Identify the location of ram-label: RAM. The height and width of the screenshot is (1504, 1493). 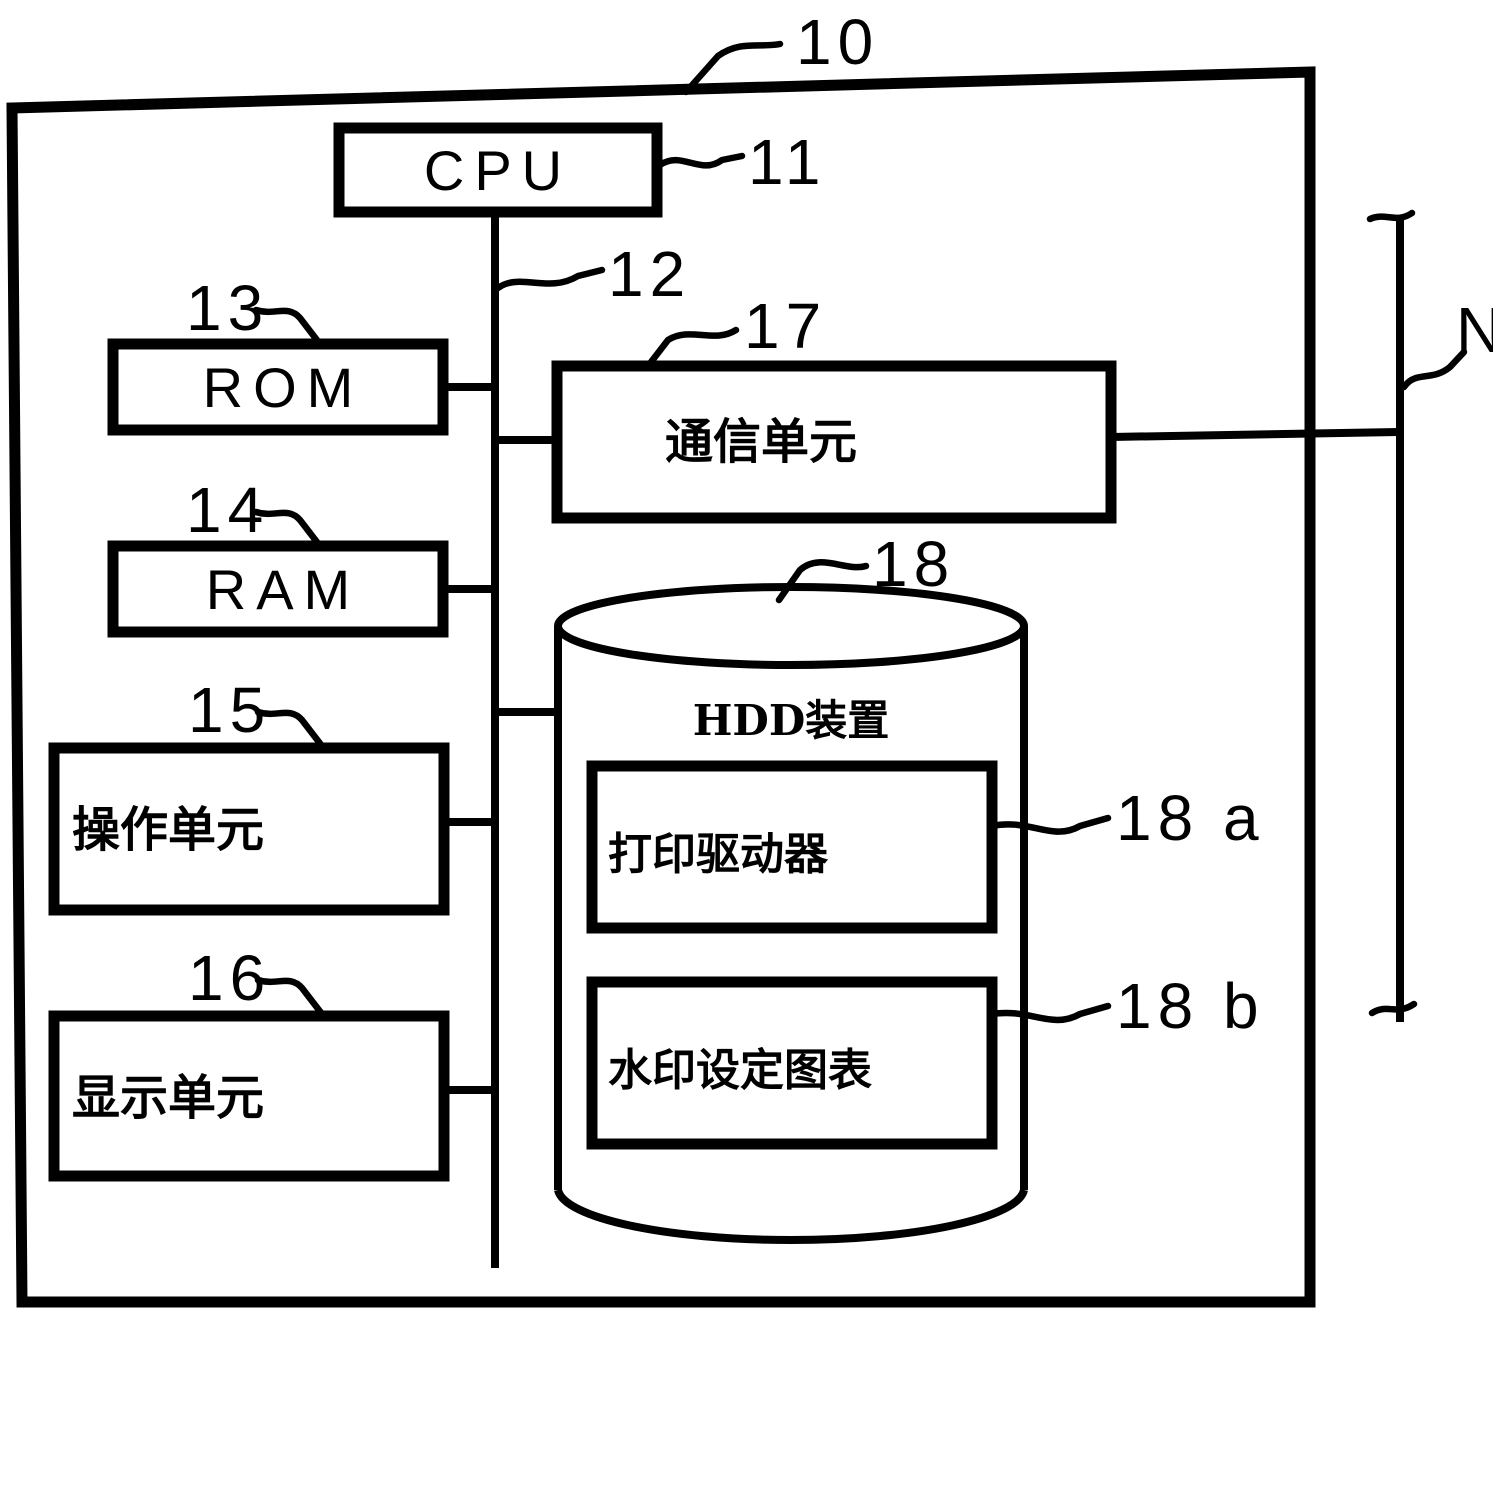
(283, 589).